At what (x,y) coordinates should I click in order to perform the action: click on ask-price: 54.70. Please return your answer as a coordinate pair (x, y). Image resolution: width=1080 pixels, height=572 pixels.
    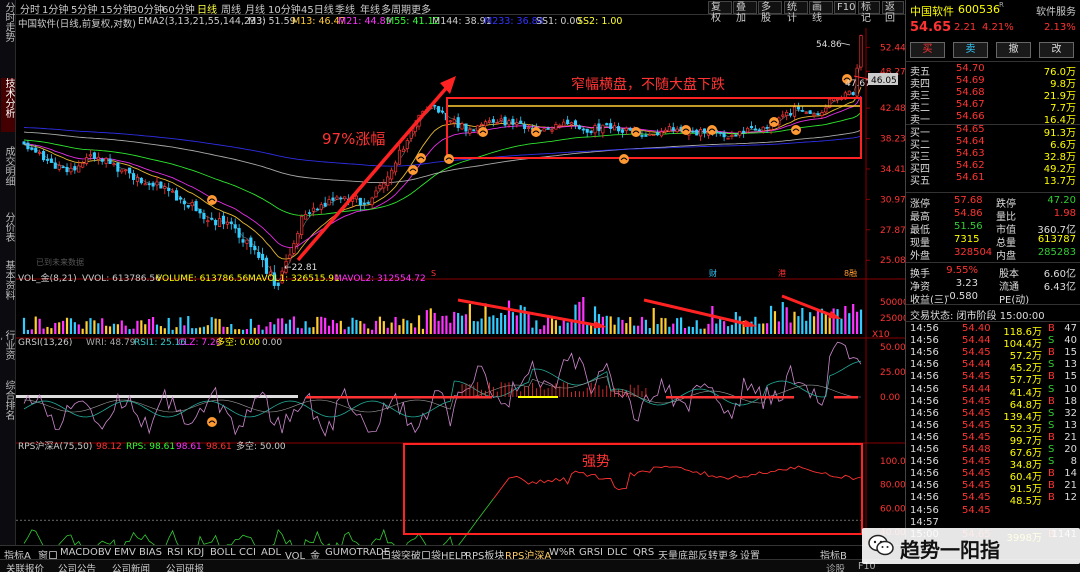
    Looking at the image, I should click on (970, 68).